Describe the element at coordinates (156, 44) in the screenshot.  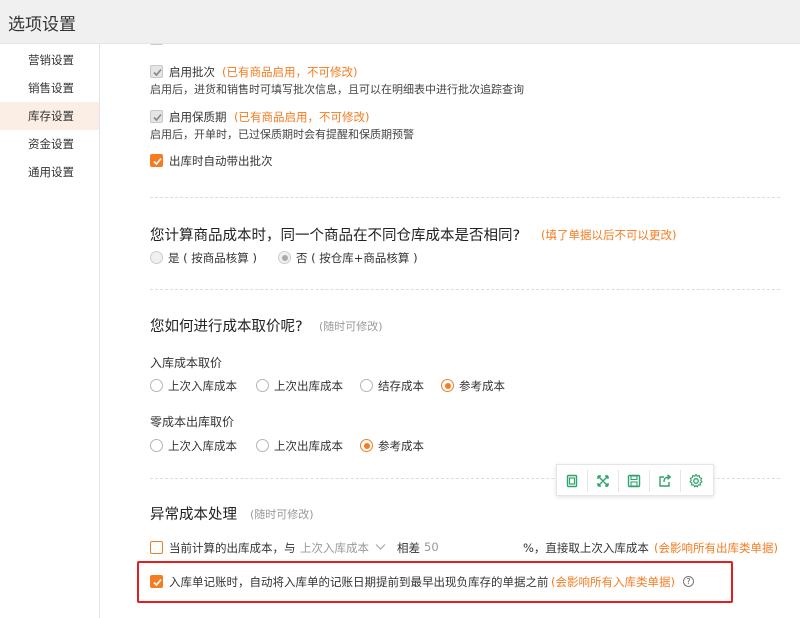
I see `clipped-checkbox` at that location.